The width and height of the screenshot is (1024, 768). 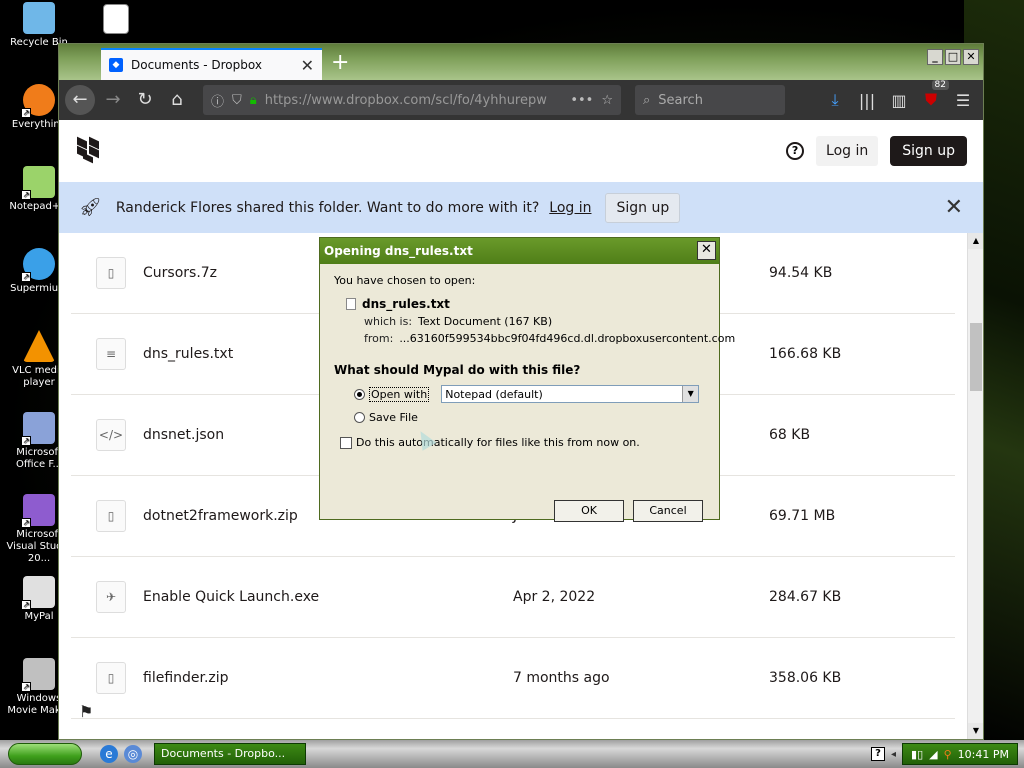 I want to click on scroll-down-icon: ▼, so click(x=975, y=731).